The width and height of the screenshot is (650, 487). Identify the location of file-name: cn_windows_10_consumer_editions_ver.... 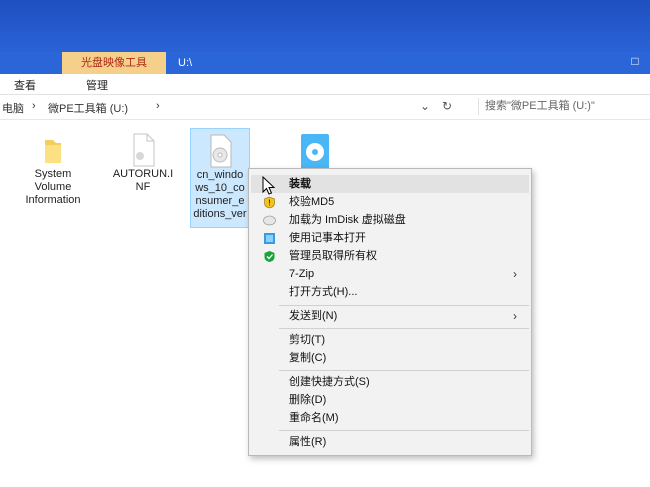
(220, 198).